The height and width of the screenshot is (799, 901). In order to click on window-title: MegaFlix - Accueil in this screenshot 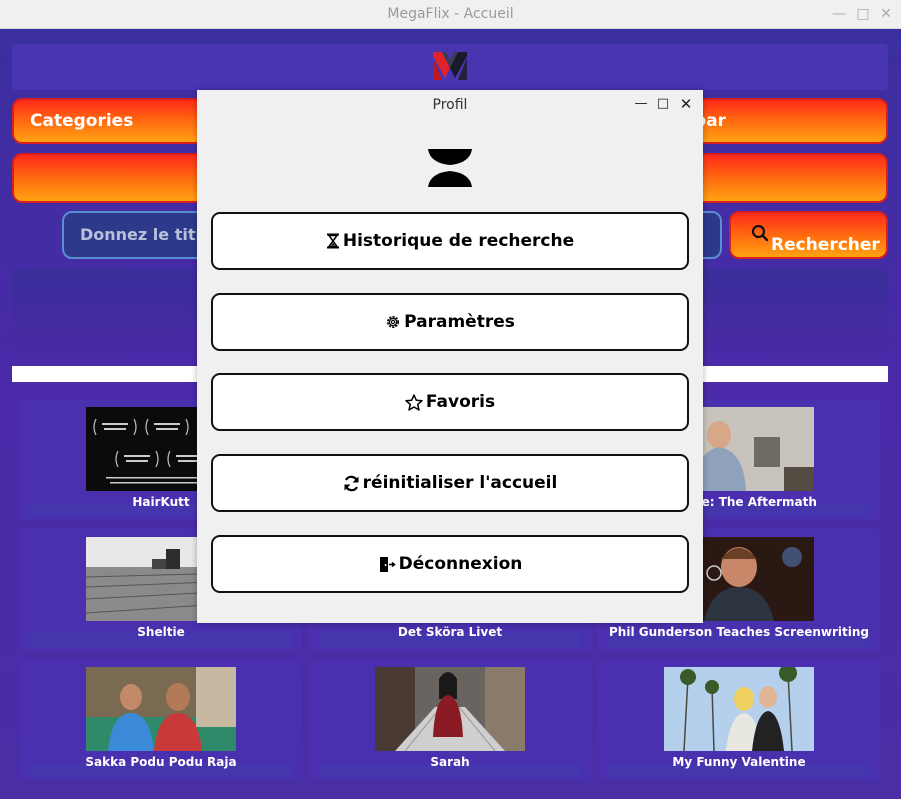, I will do `click(450, 14)`.